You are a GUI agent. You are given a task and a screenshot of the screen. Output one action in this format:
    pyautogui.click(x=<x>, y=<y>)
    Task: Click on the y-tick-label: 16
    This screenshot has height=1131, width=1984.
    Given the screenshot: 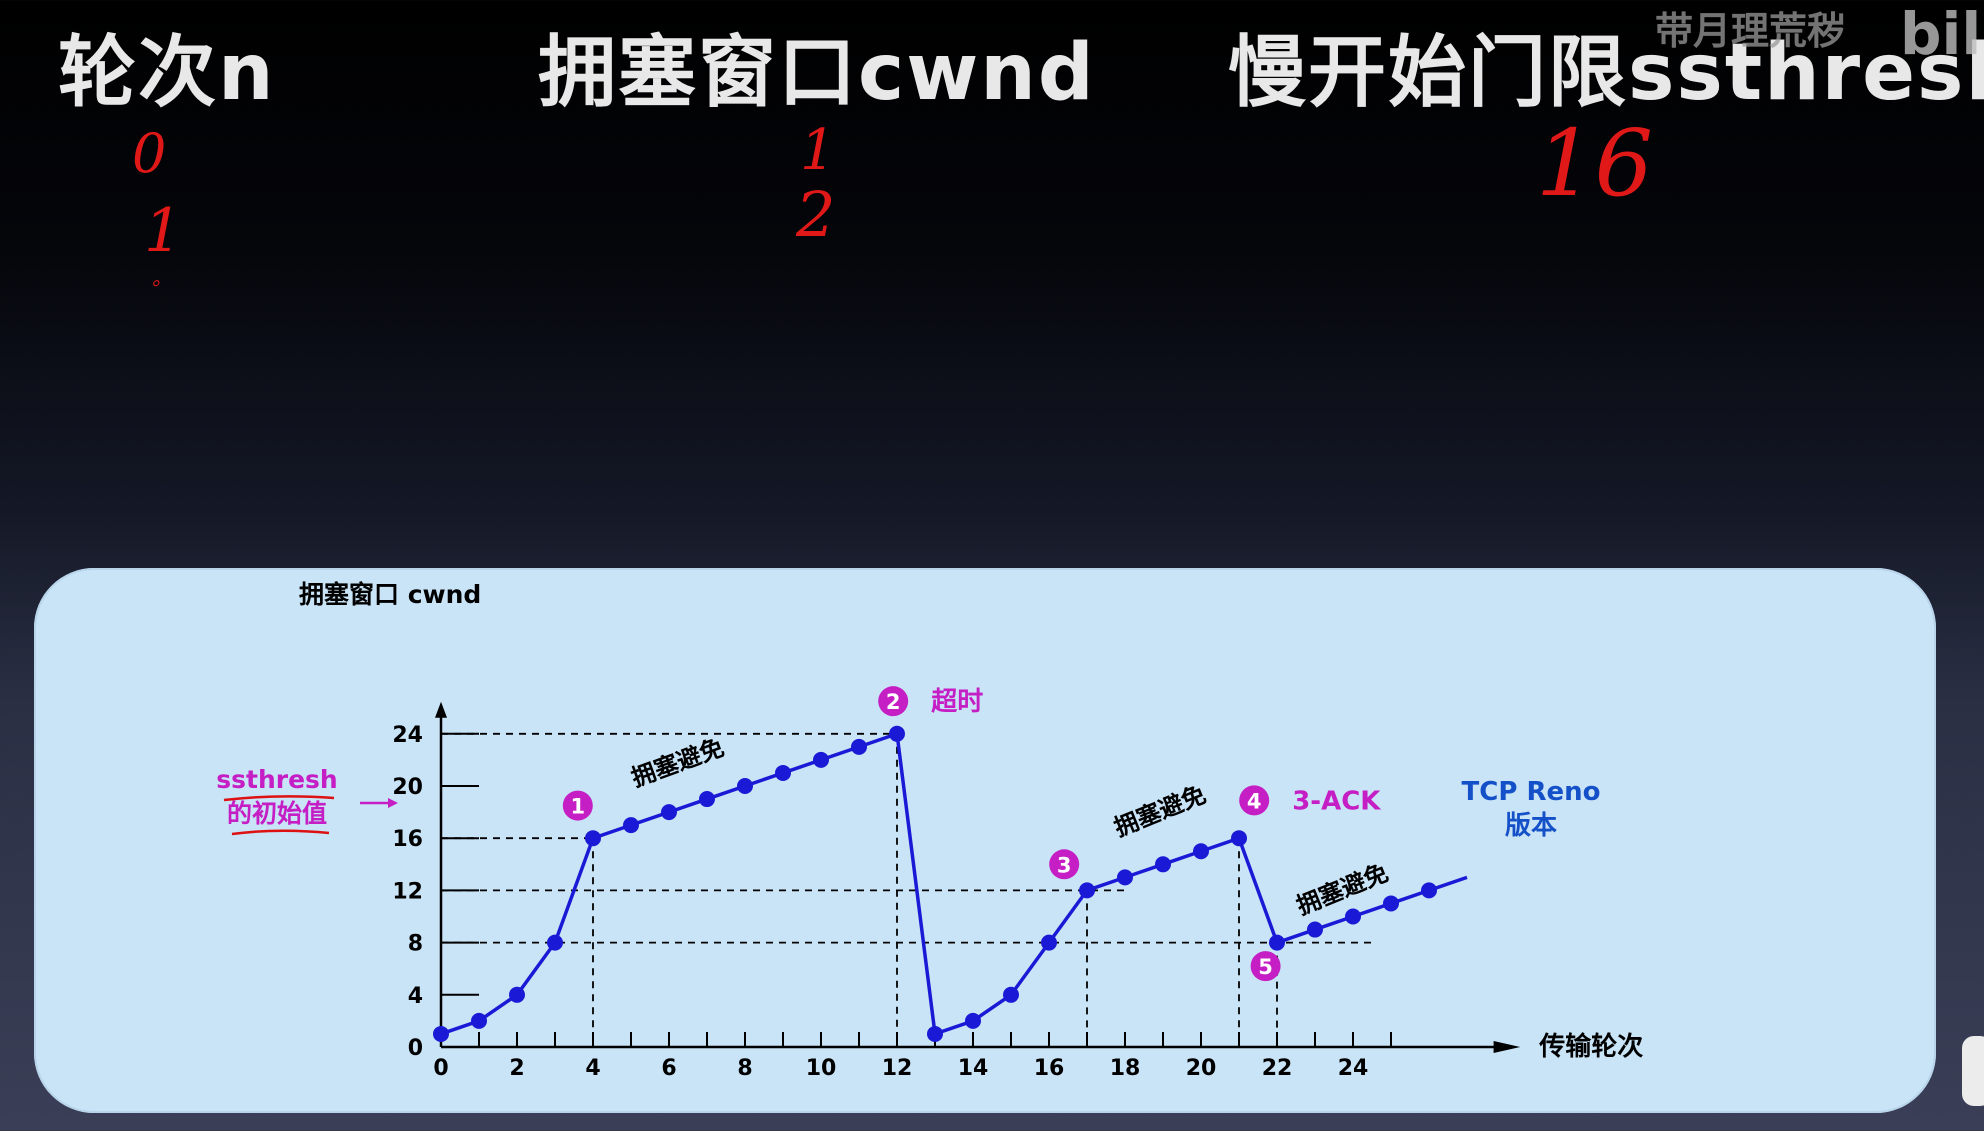 What is the action you would take?
    pyautogui.click(x=407, y=839)
    